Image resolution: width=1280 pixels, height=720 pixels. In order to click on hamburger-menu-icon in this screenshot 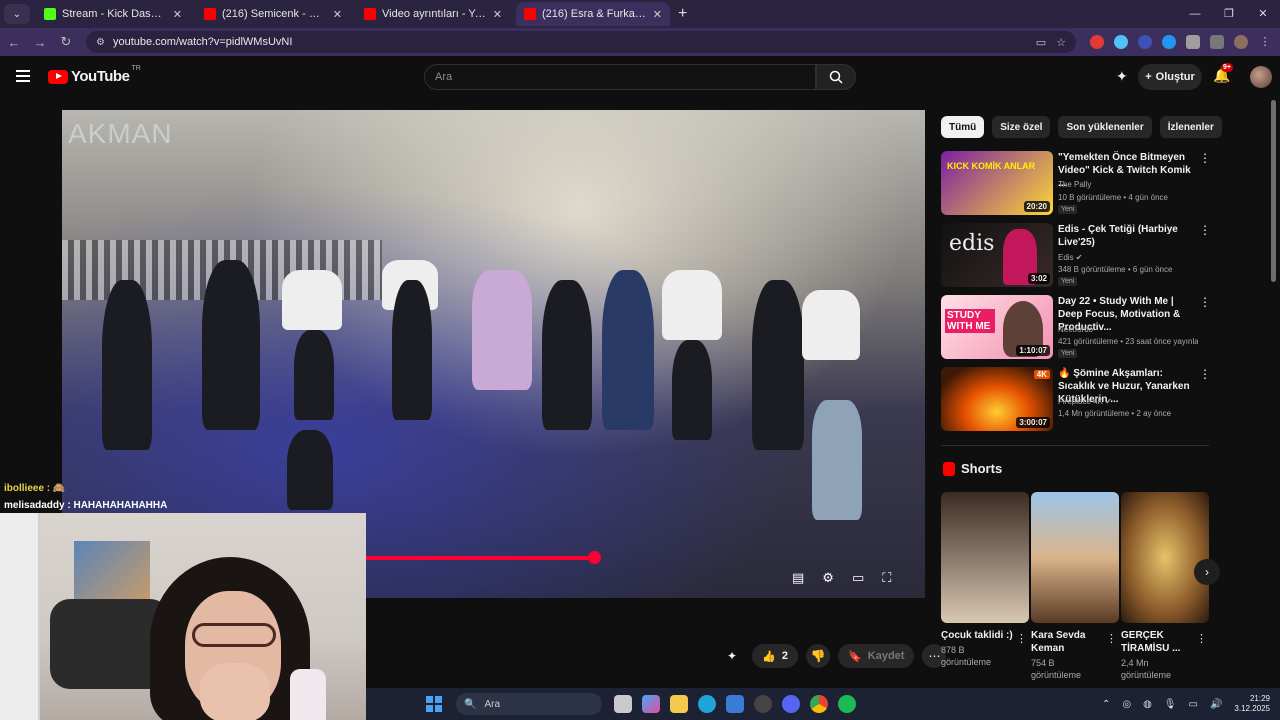, I will do `click(23, 77)`.